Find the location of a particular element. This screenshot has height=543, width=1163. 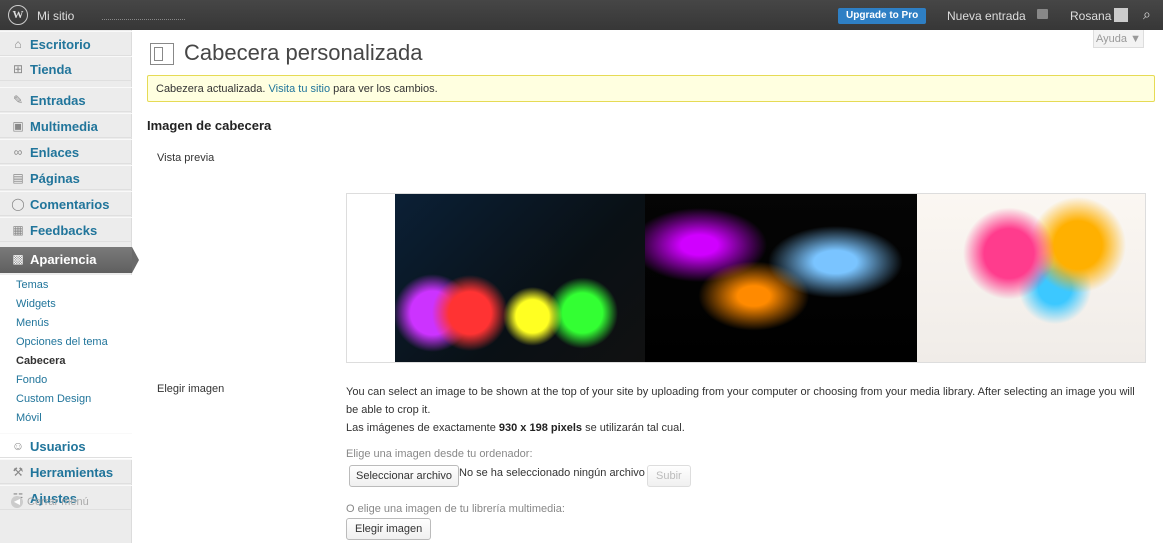

pin-icon: ✎ is located at coordinates (18, 100).